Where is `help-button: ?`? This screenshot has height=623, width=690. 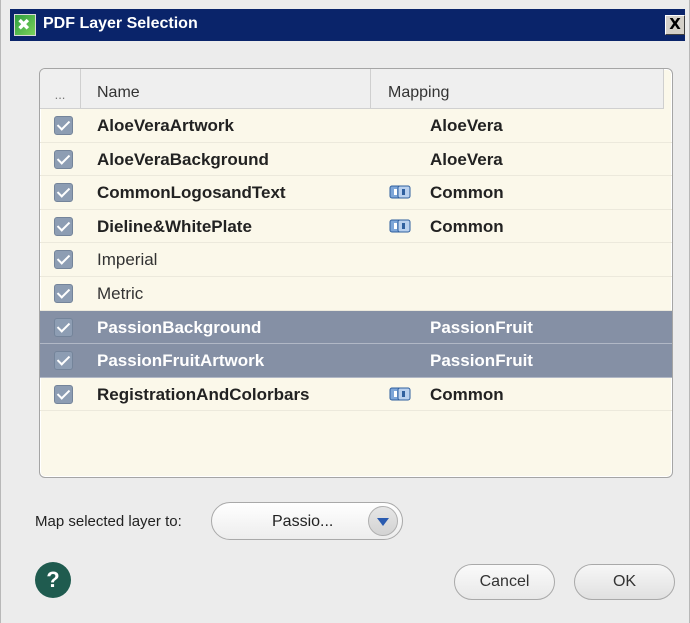 help-button: ? is located at coordinates (53, 580).